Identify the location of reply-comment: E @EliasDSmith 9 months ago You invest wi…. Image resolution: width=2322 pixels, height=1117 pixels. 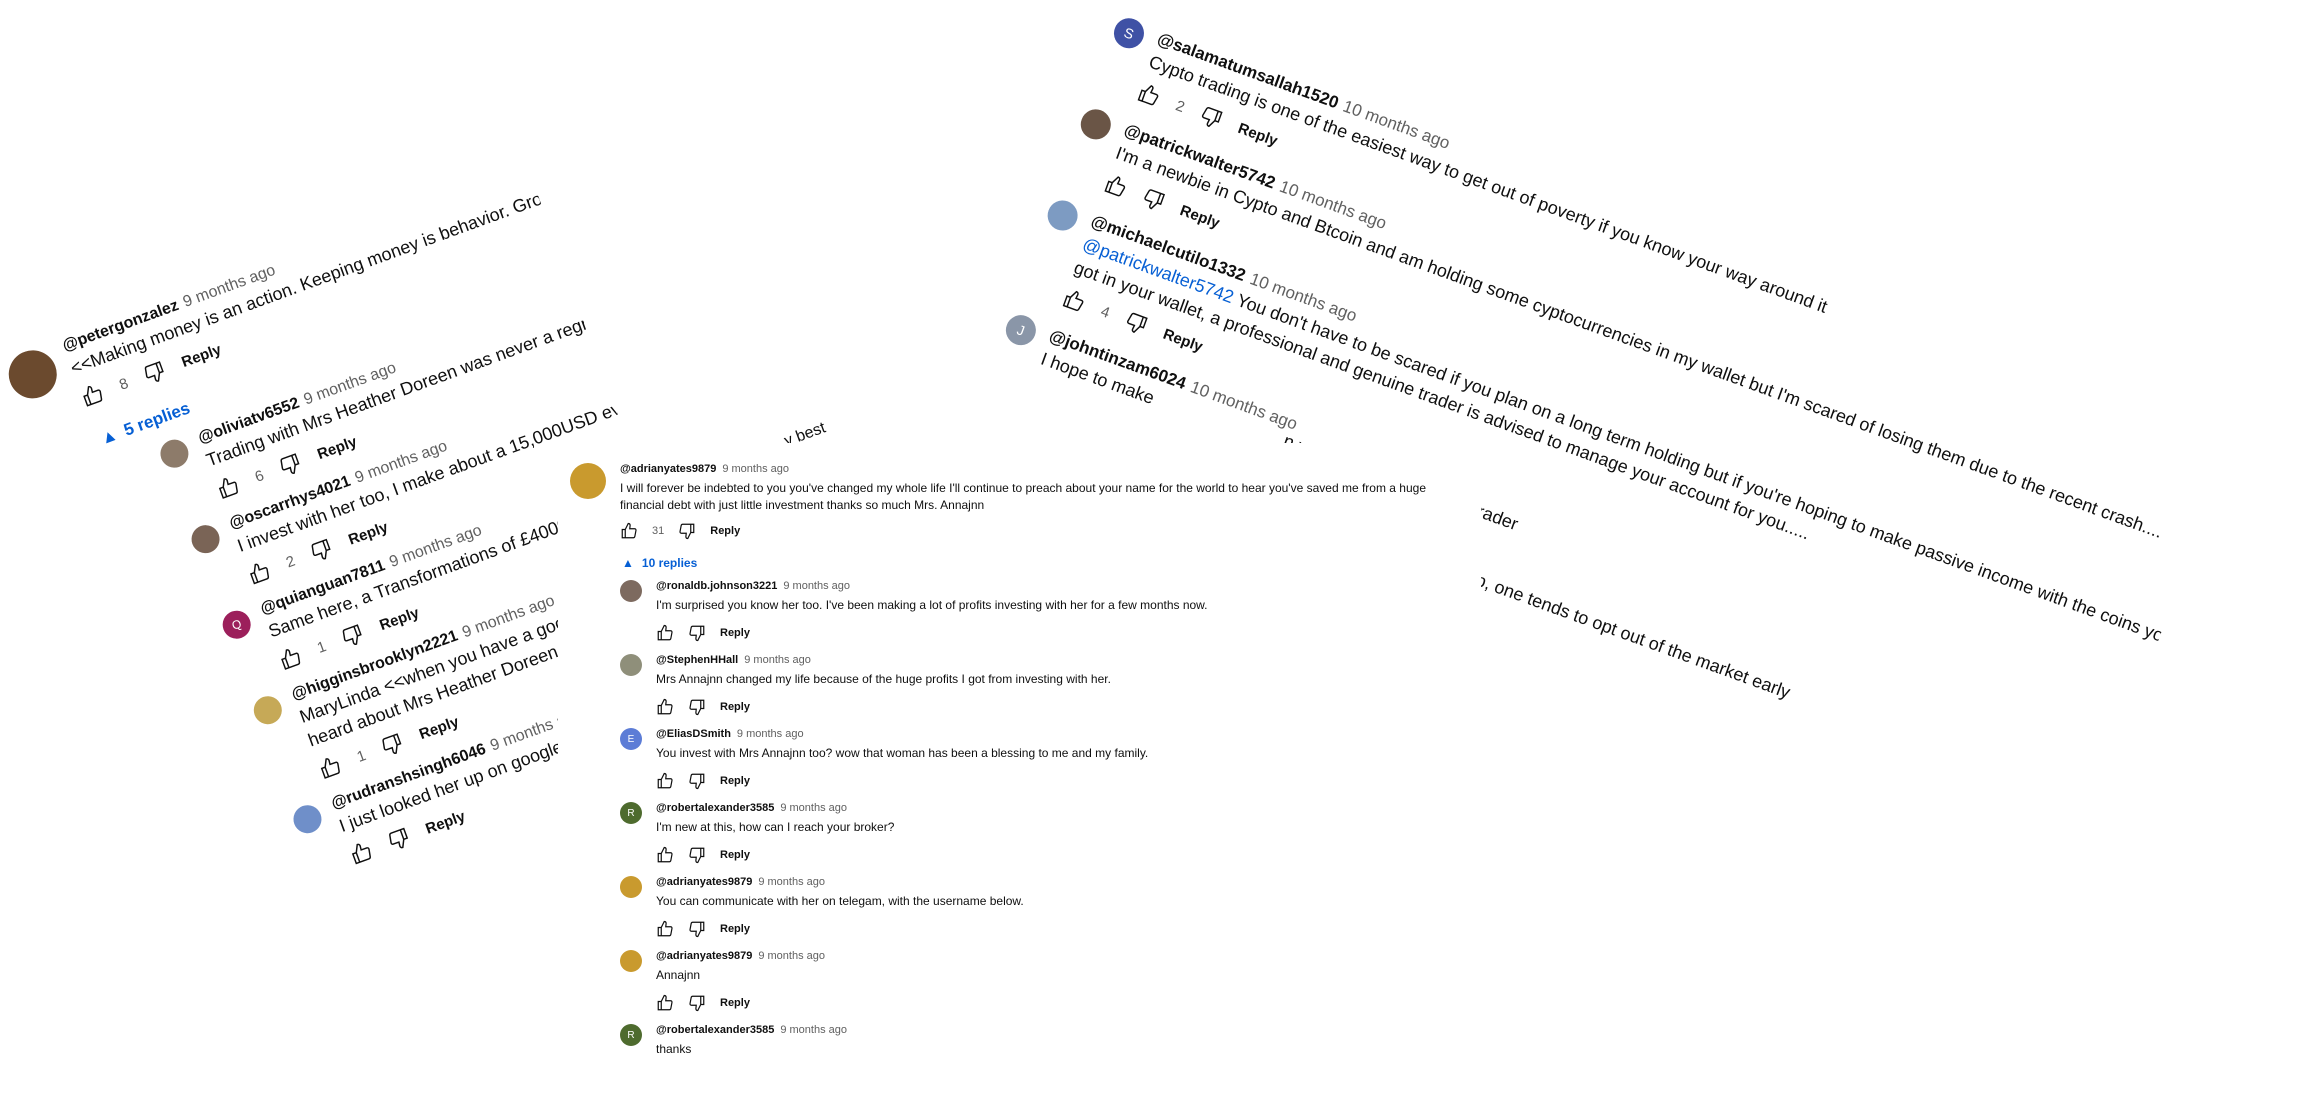
(1045, 759).